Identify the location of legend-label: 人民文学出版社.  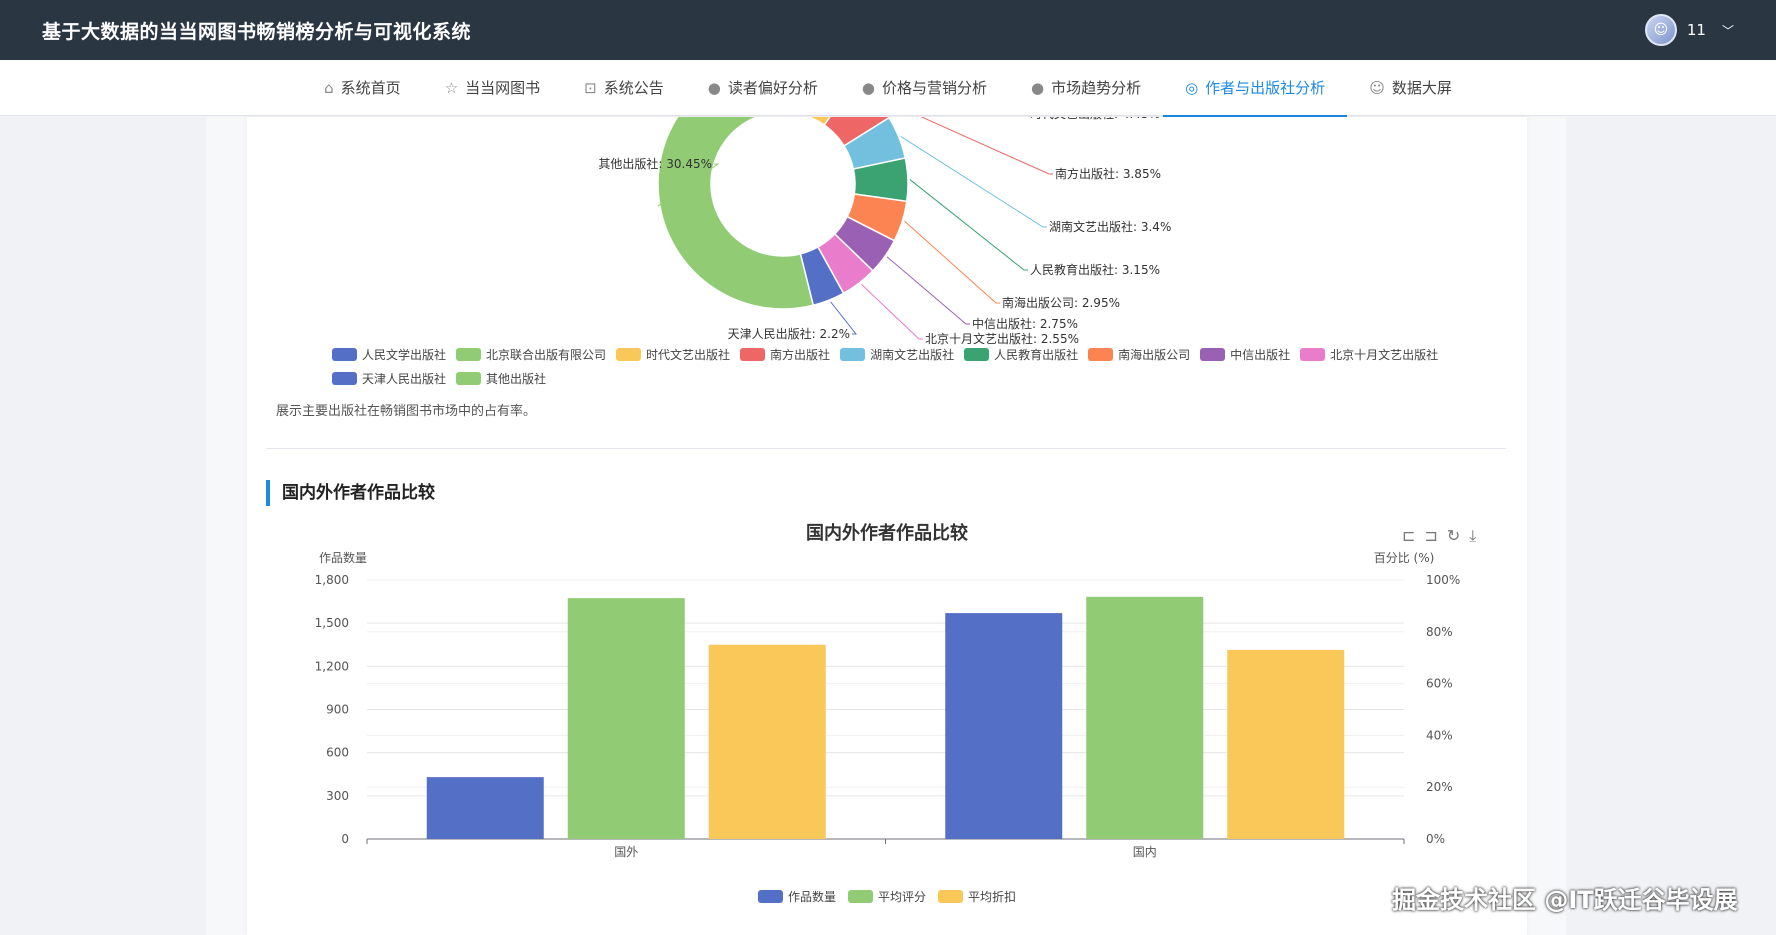
(404, 354).